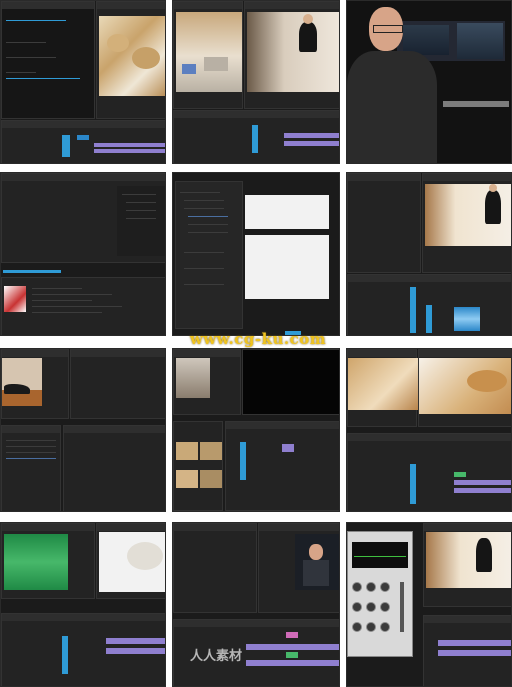 The height and width of the screenshot is (687, 512). What do you see at coordinates (32, 271) in the screenshot?
I see `progress-bar` at bounding box center [32, 271].